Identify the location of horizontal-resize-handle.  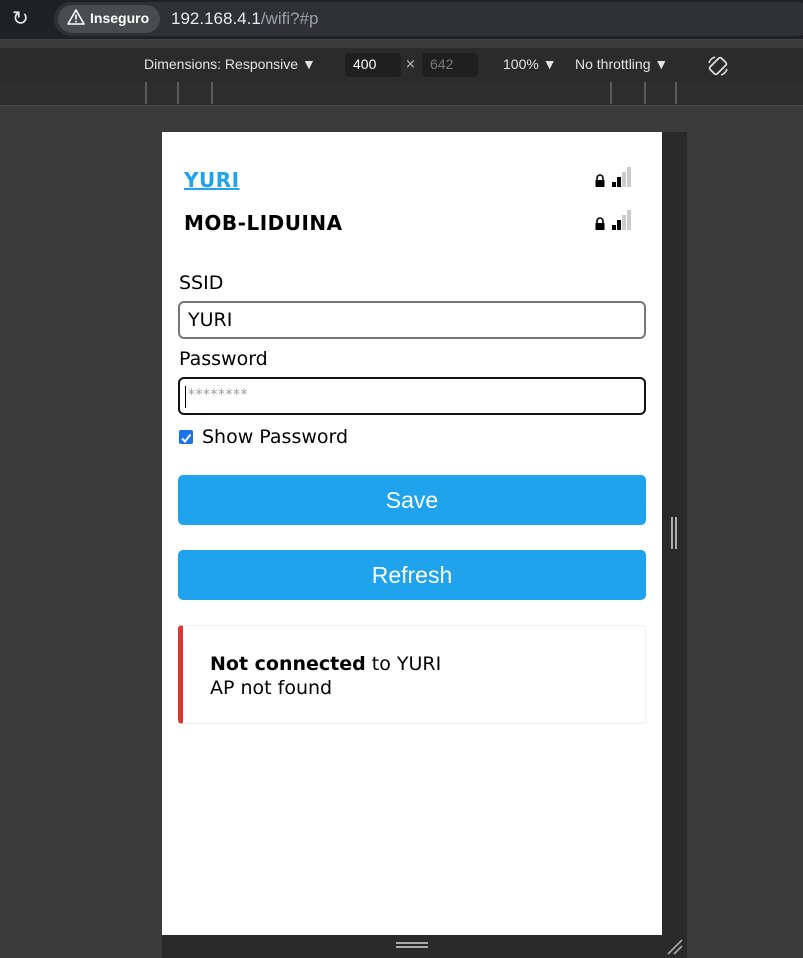
(412, 945).